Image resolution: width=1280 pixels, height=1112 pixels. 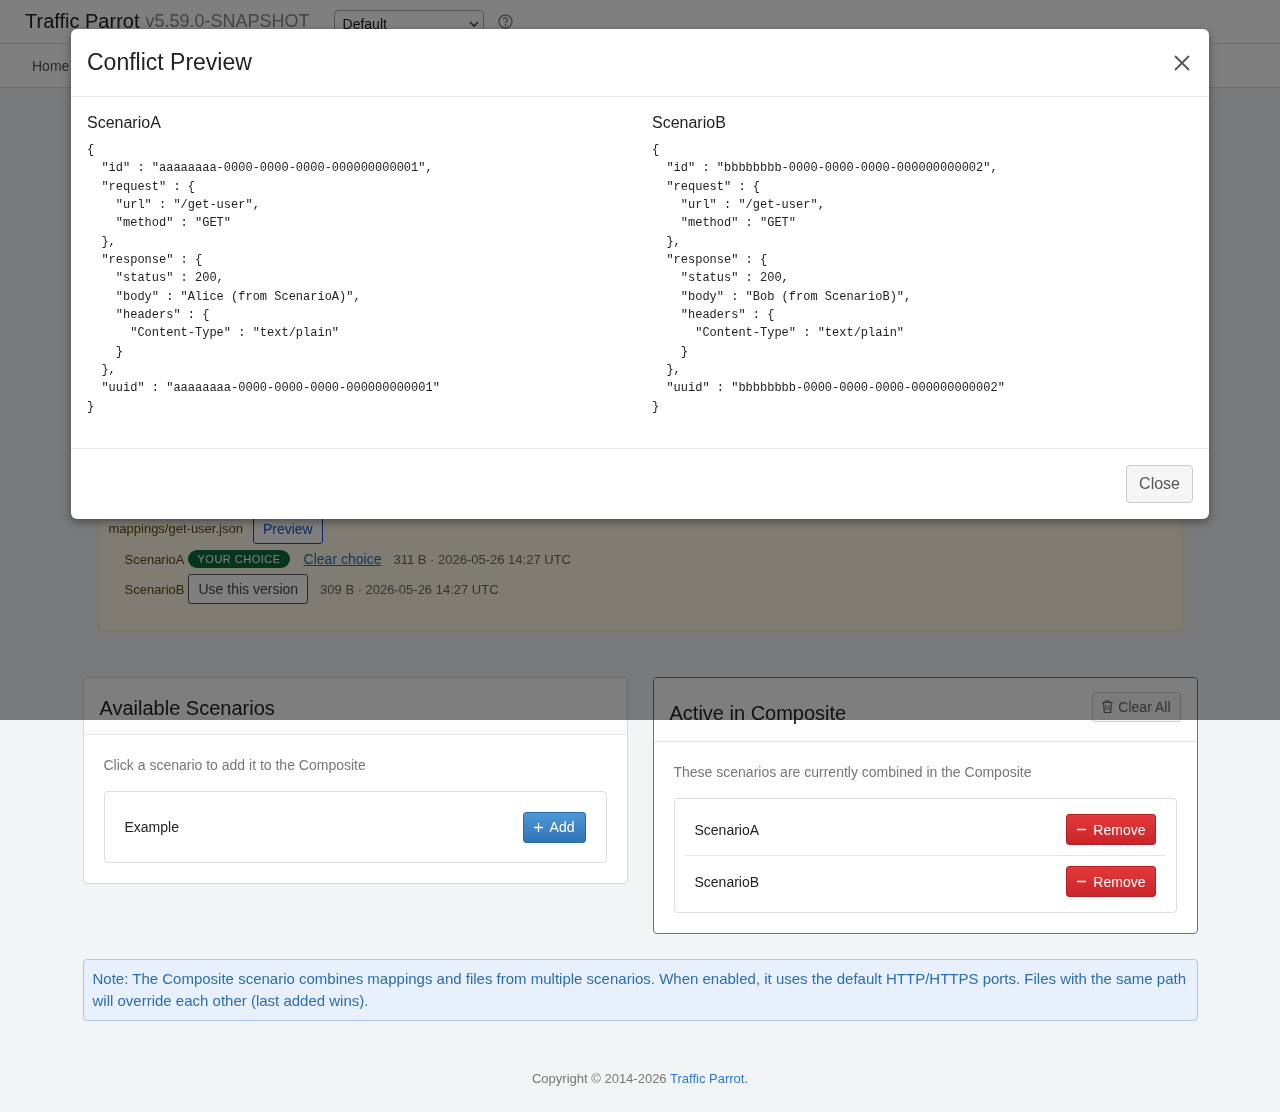 I want to click on clear-all-button: Clear All, so click(x=1136, y=706).